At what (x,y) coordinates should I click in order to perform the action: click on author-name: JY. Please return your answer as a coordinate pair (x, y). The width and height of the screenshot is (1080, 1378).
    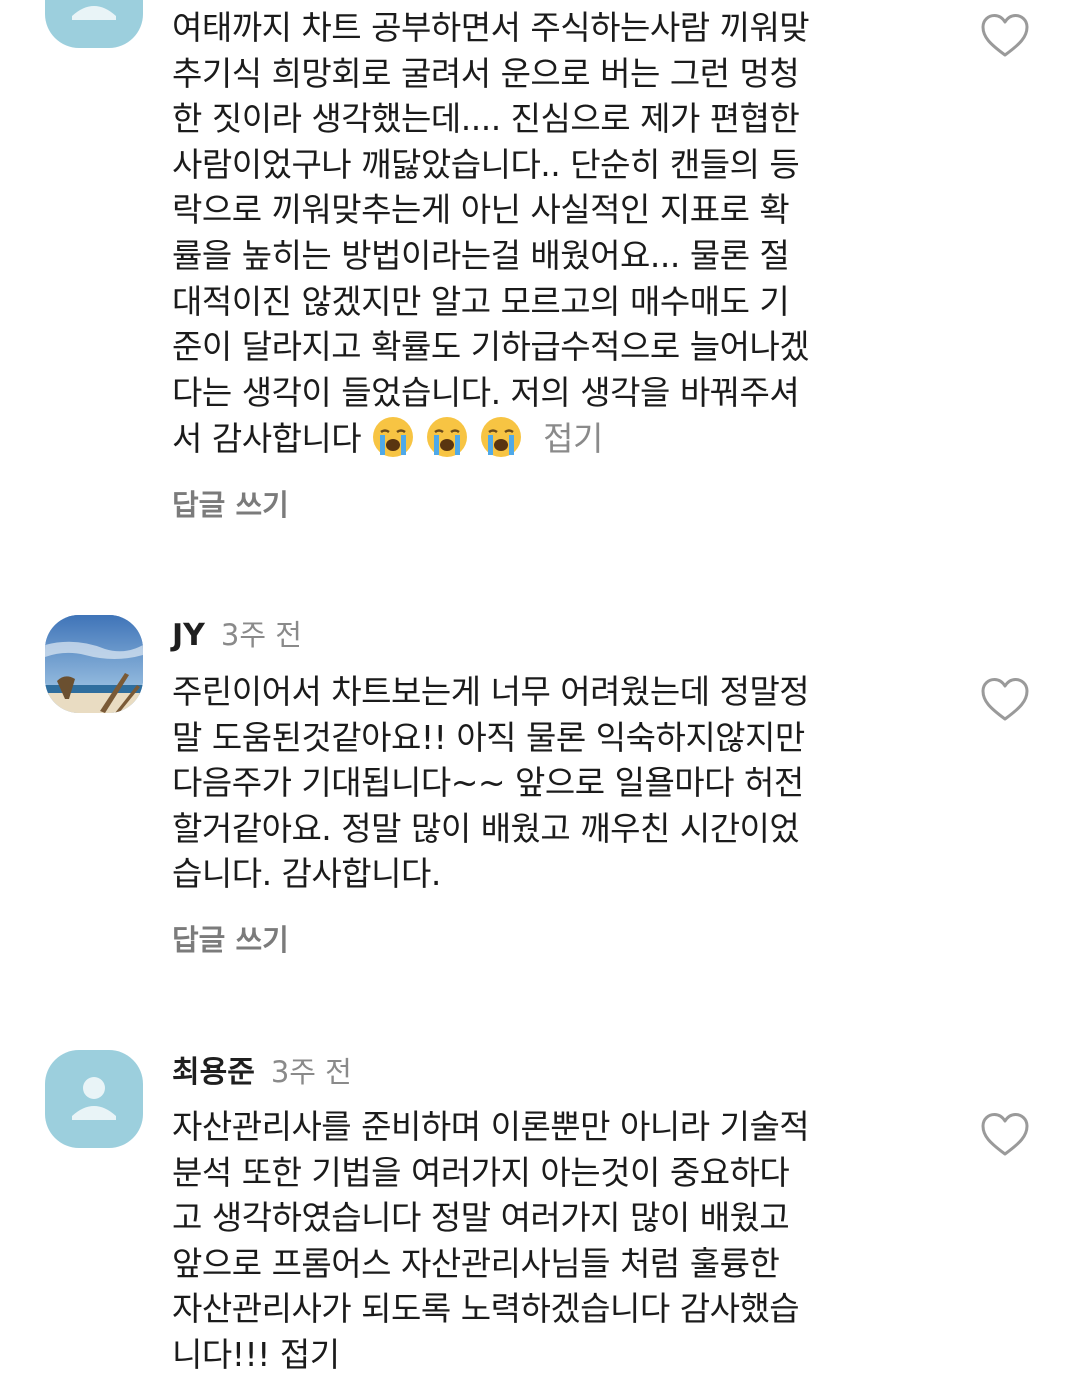
    Looking at the image, I should click on (188, 635).